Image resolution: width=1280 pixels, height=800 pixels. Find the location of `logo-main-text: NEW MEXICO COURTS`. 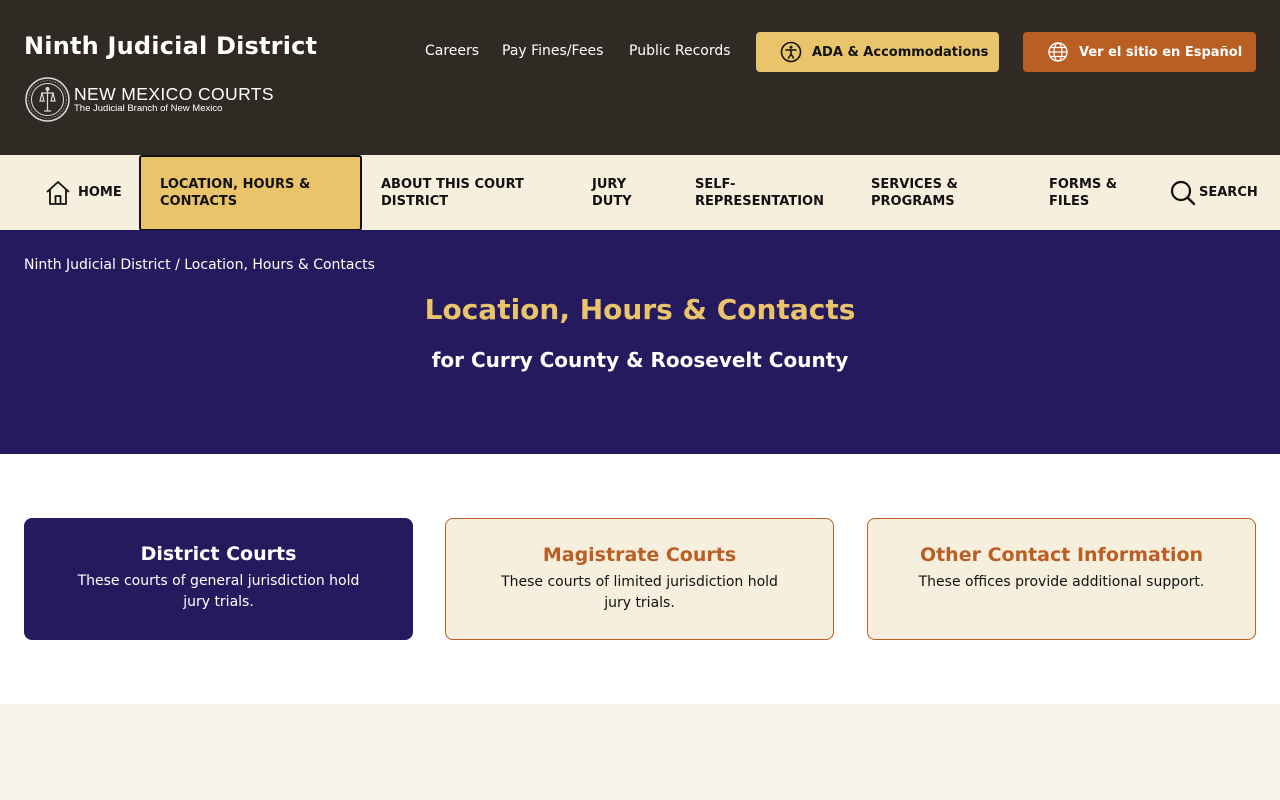

logo-main-text: NEW MEXICO COURTS is located at coordinates (174, 94).